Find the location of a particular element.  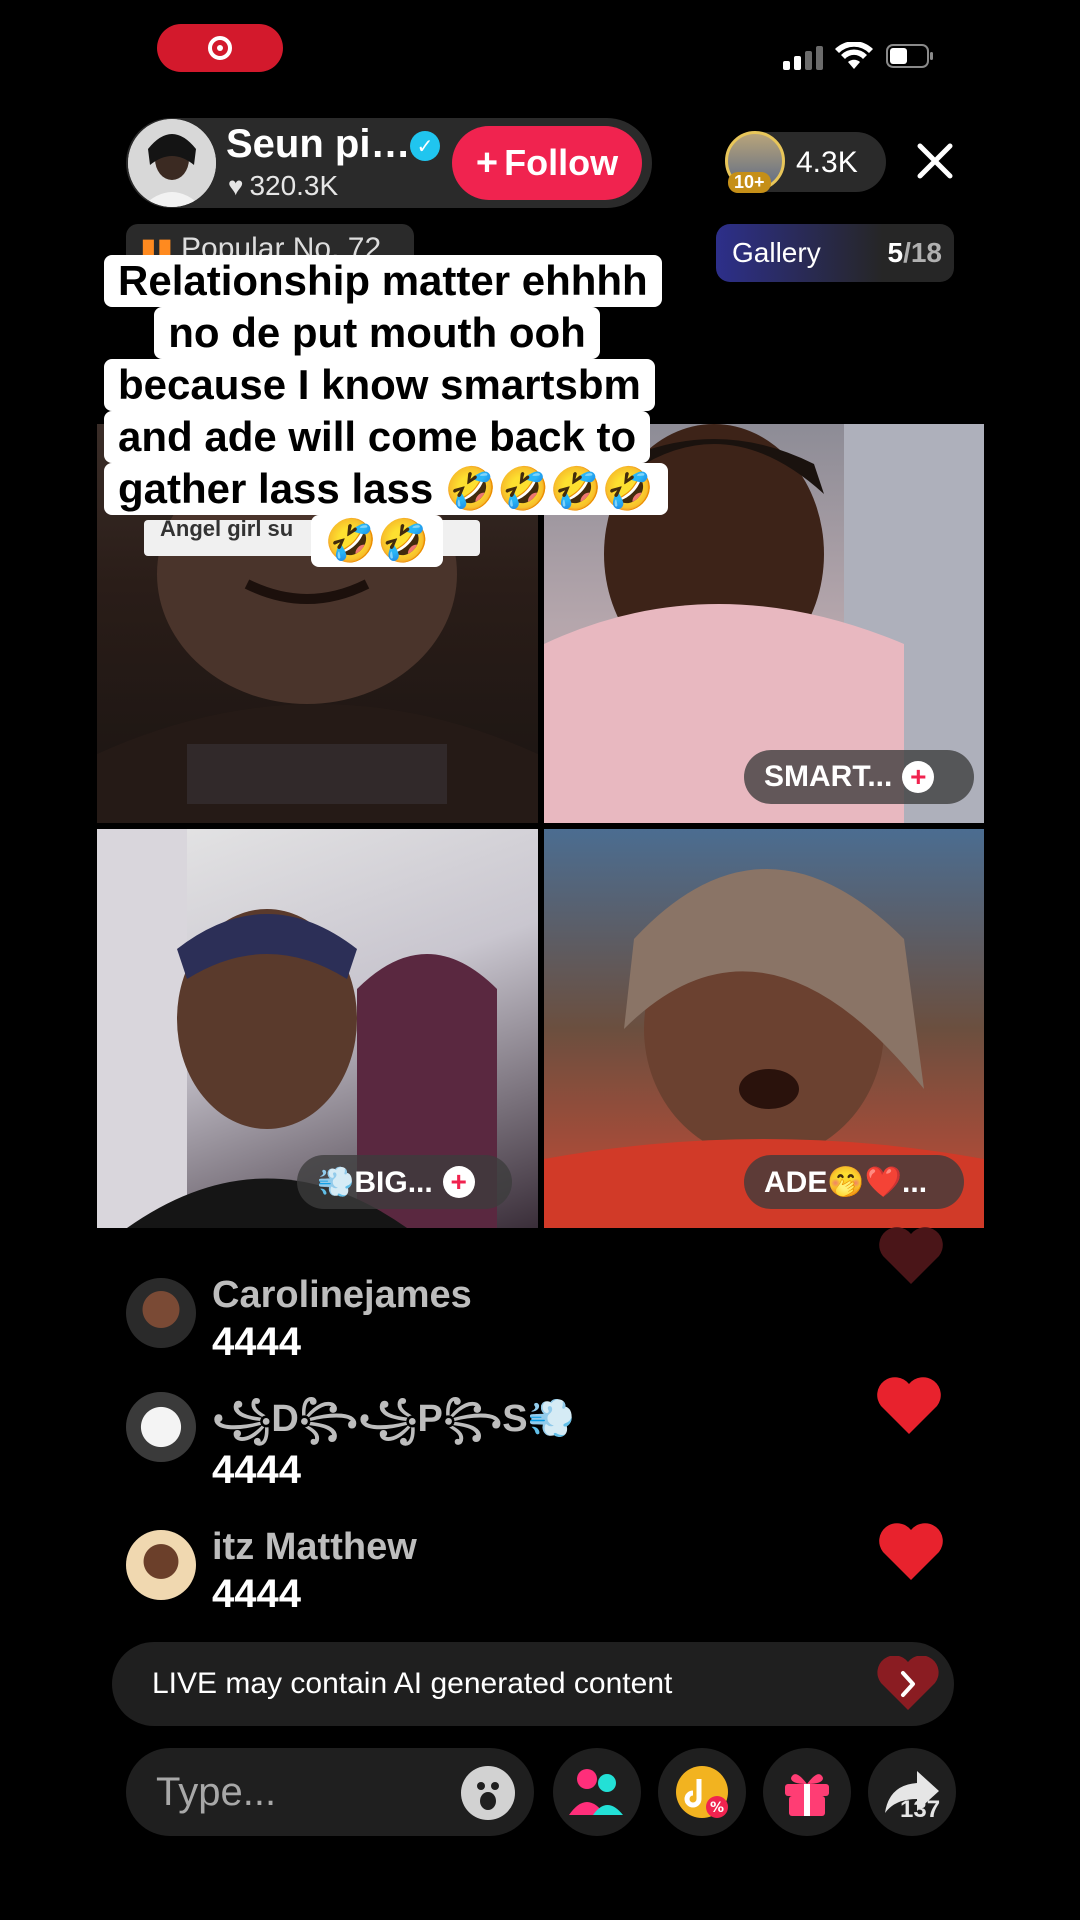

caption-line: Relationship matter ehhhh is located at coordinates (383, 281).